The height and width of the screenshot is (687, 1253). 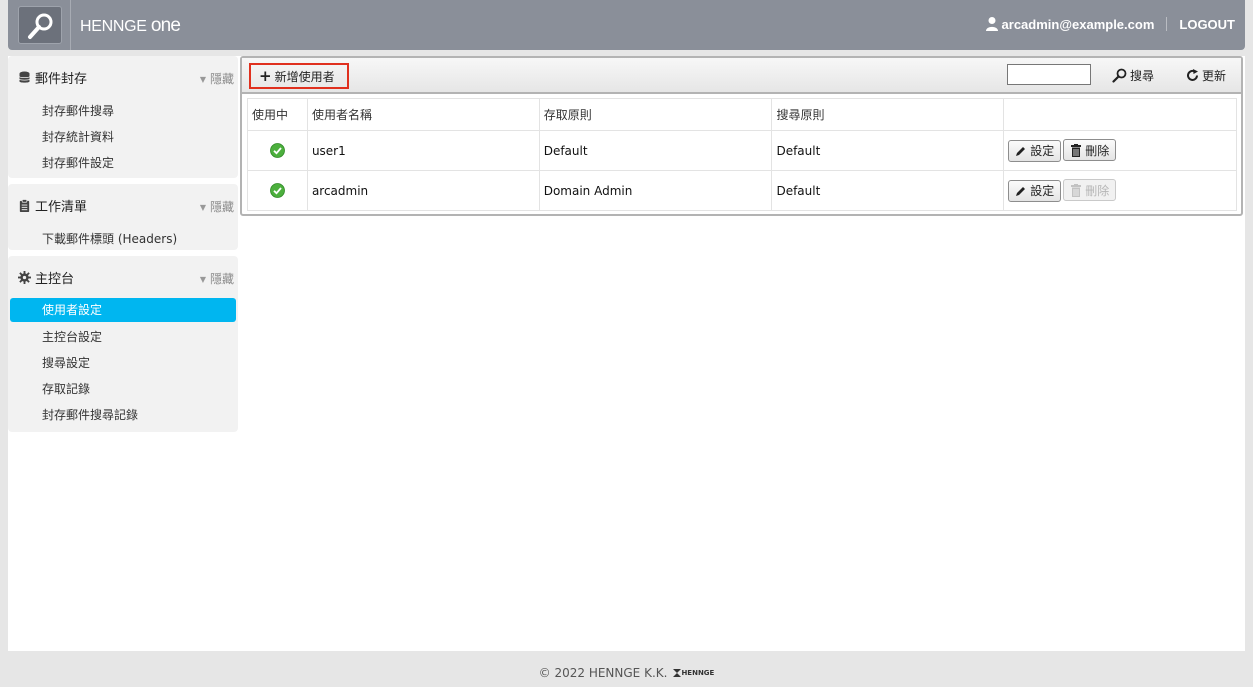 I want to click on magnifier-logo-icon, so click(x=40, y=26).